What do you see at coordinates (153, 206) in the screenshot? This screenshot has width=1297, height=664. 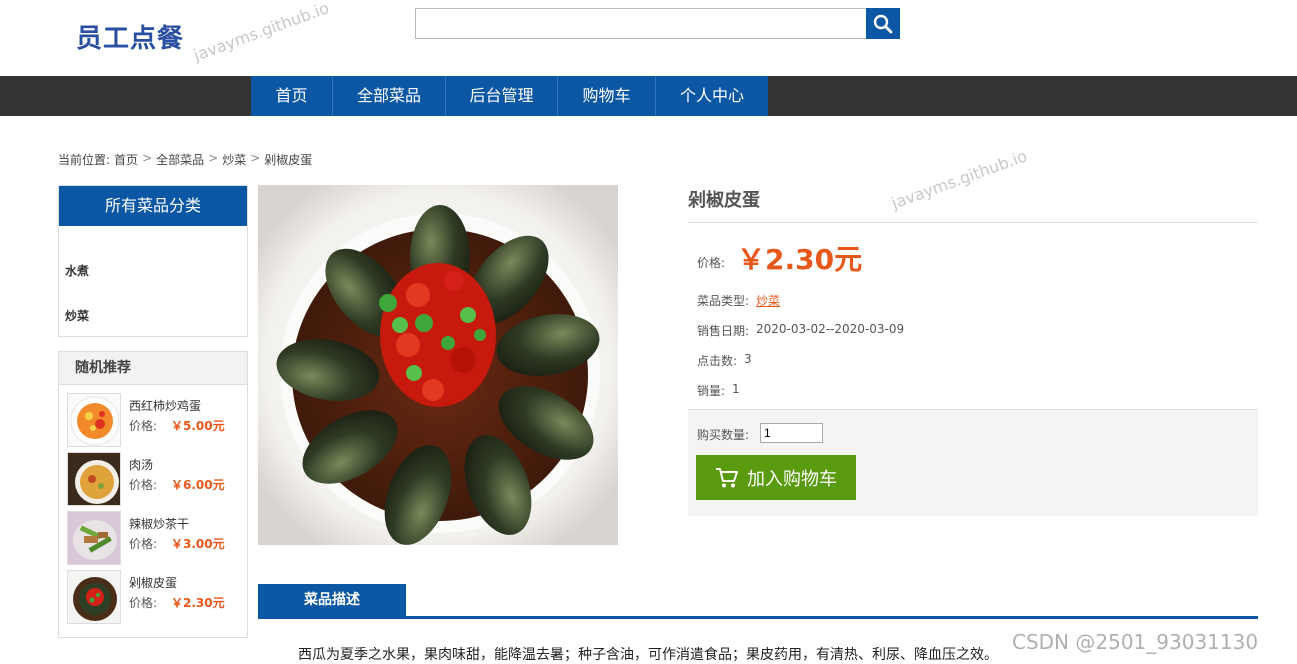 I see `category-panel-title: 所有菜品分类` at bounding box center [153, 206].